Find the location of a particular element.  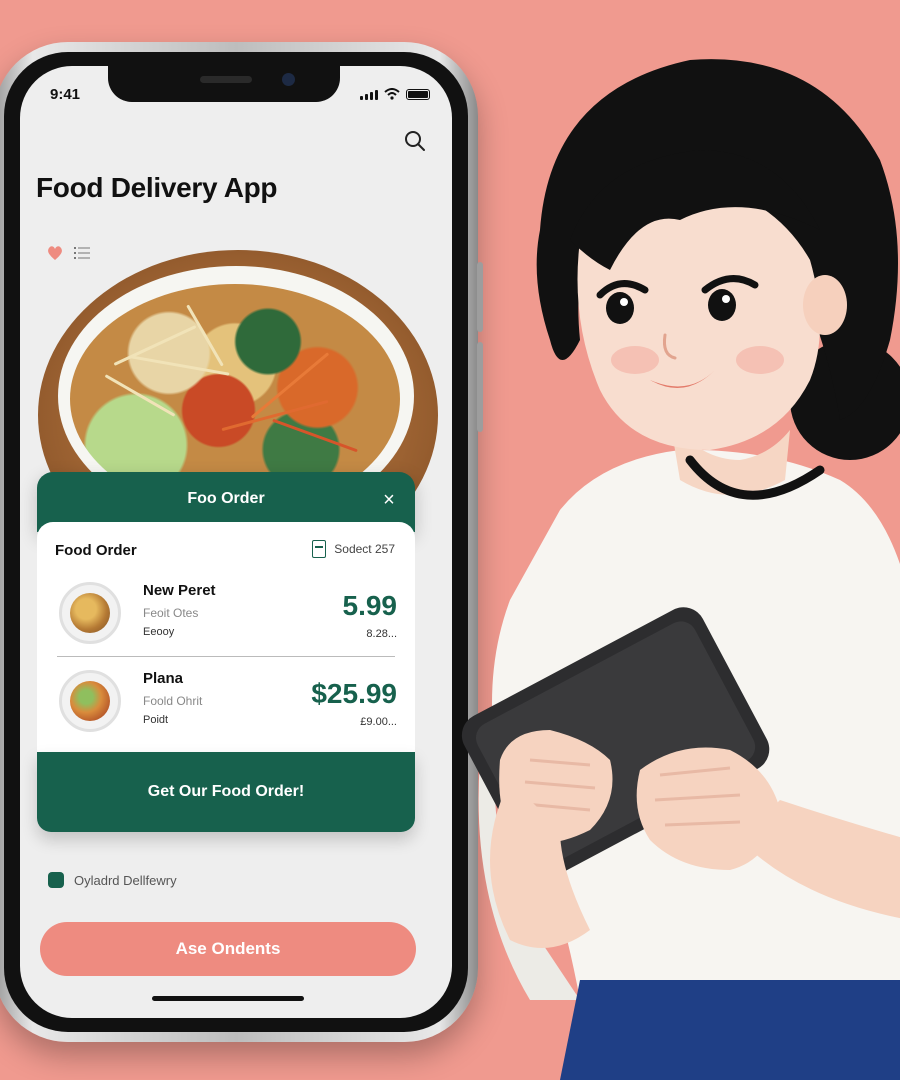

order-card-title: Food Order is located at coordinates (96, 550).